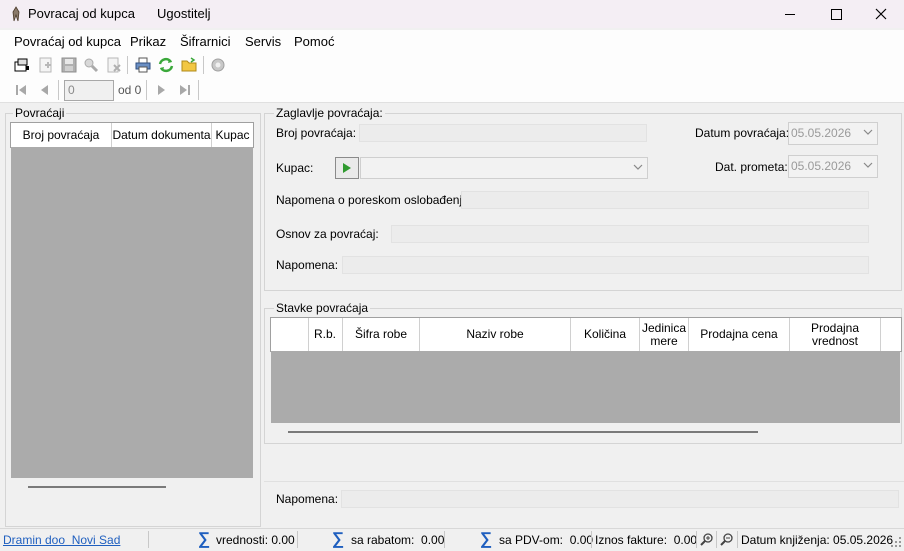 This screenshot has width=904, height=551. Describe the element at coordinates (646, 540) in the screenshot. I see `status-iznos: Iznos fakture: 0.00` at that location.